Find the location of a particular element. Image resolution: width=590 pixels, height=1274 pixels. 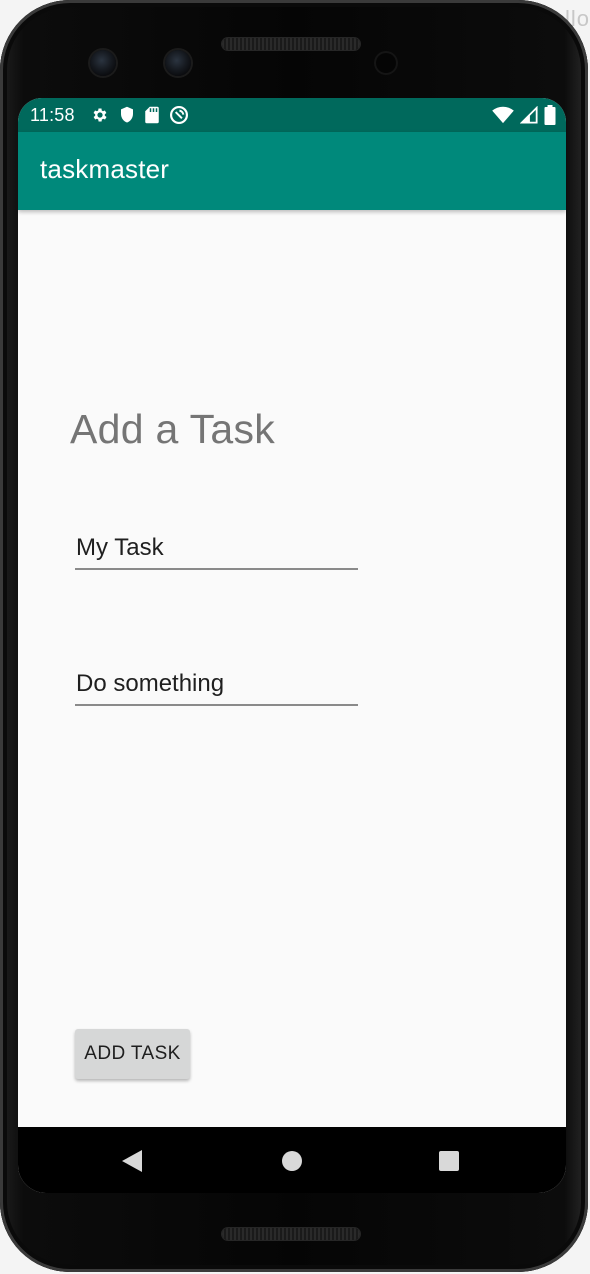

wifi-icon is located at coordinates (503, 115).